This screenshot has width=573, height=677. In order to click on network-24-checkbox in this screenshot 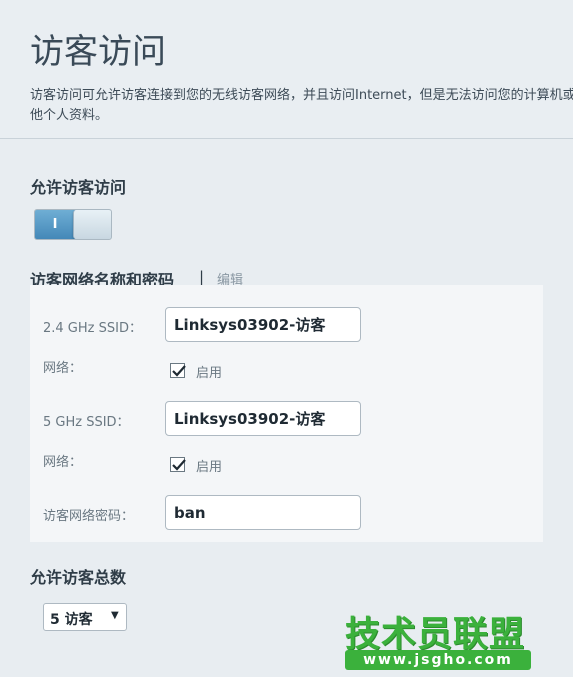, I will do `click(178, 370)`.